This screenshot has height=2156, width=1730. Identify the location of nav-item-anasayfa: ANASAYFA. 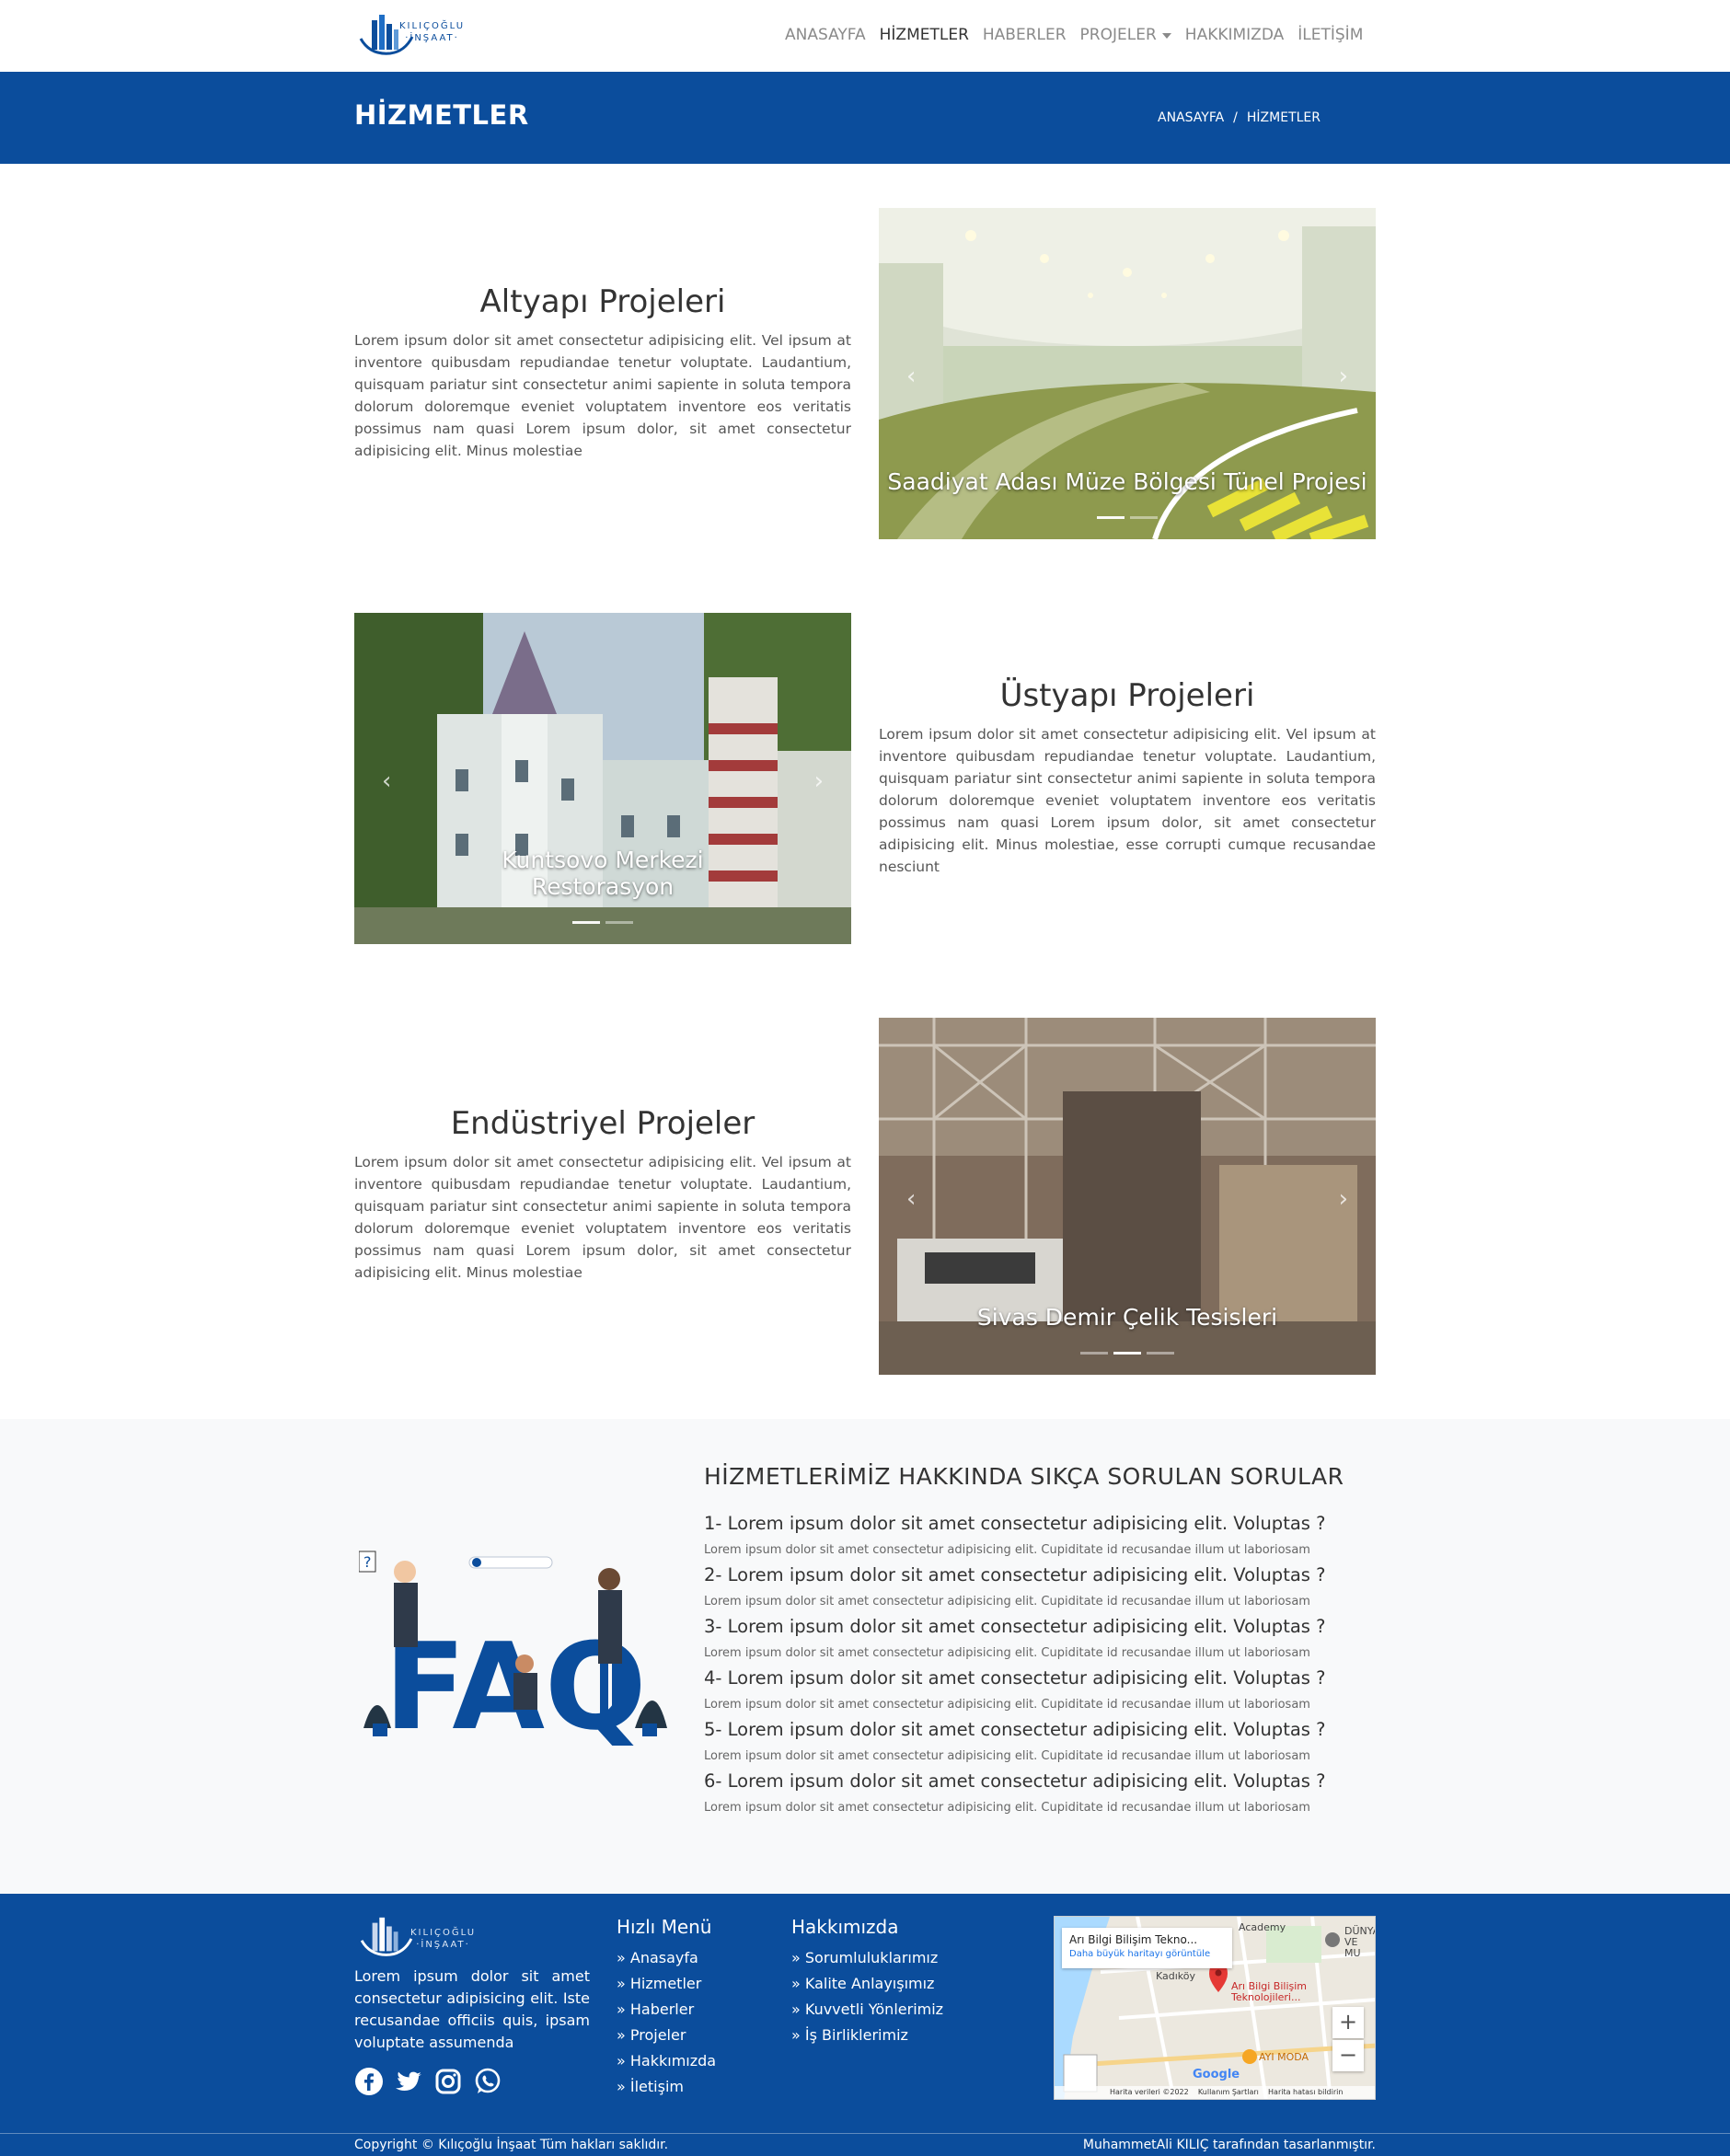
(825, 35).